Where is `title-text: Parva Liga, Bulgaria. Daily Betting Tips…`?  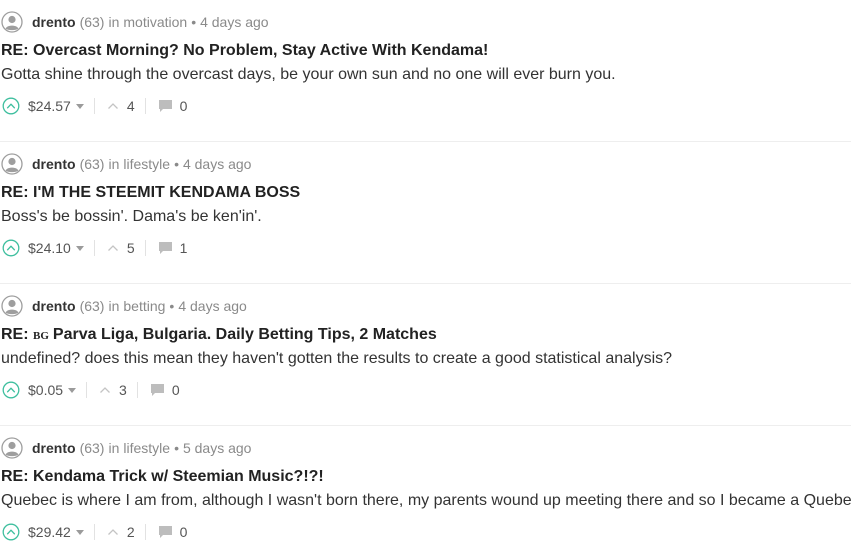 title-text: Parva Liga, Bulgaria. Daily Betting Tips… is located at coordinates (244, 334).